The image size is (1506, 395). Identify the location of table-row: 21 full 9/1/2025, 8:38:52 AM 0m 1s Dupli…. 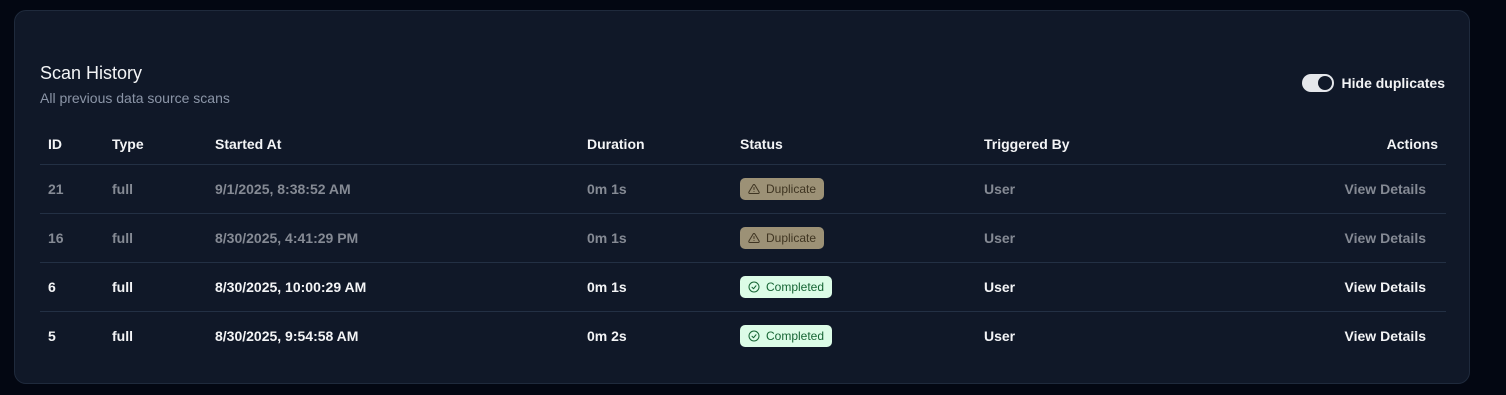
(743, 188).